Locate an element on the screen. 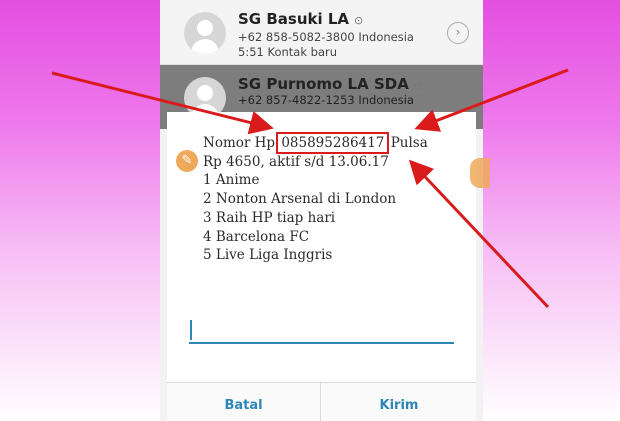  chevron-right-icon: › is located at coordinates (458, 33).